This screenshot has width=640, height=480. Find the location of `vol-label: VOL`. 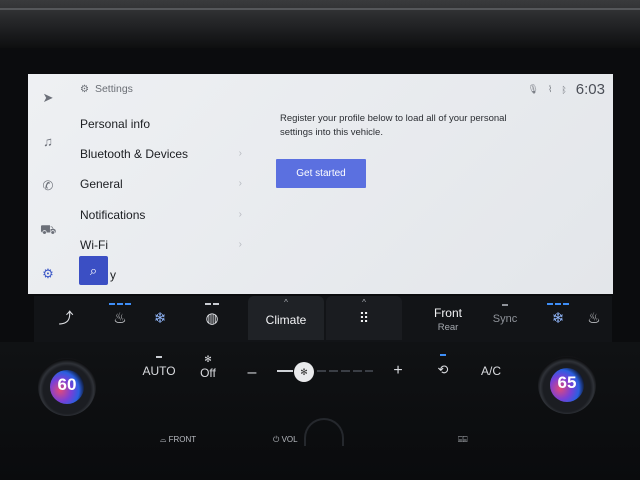

vol-label: VOL is located at coordinates (289, 439).